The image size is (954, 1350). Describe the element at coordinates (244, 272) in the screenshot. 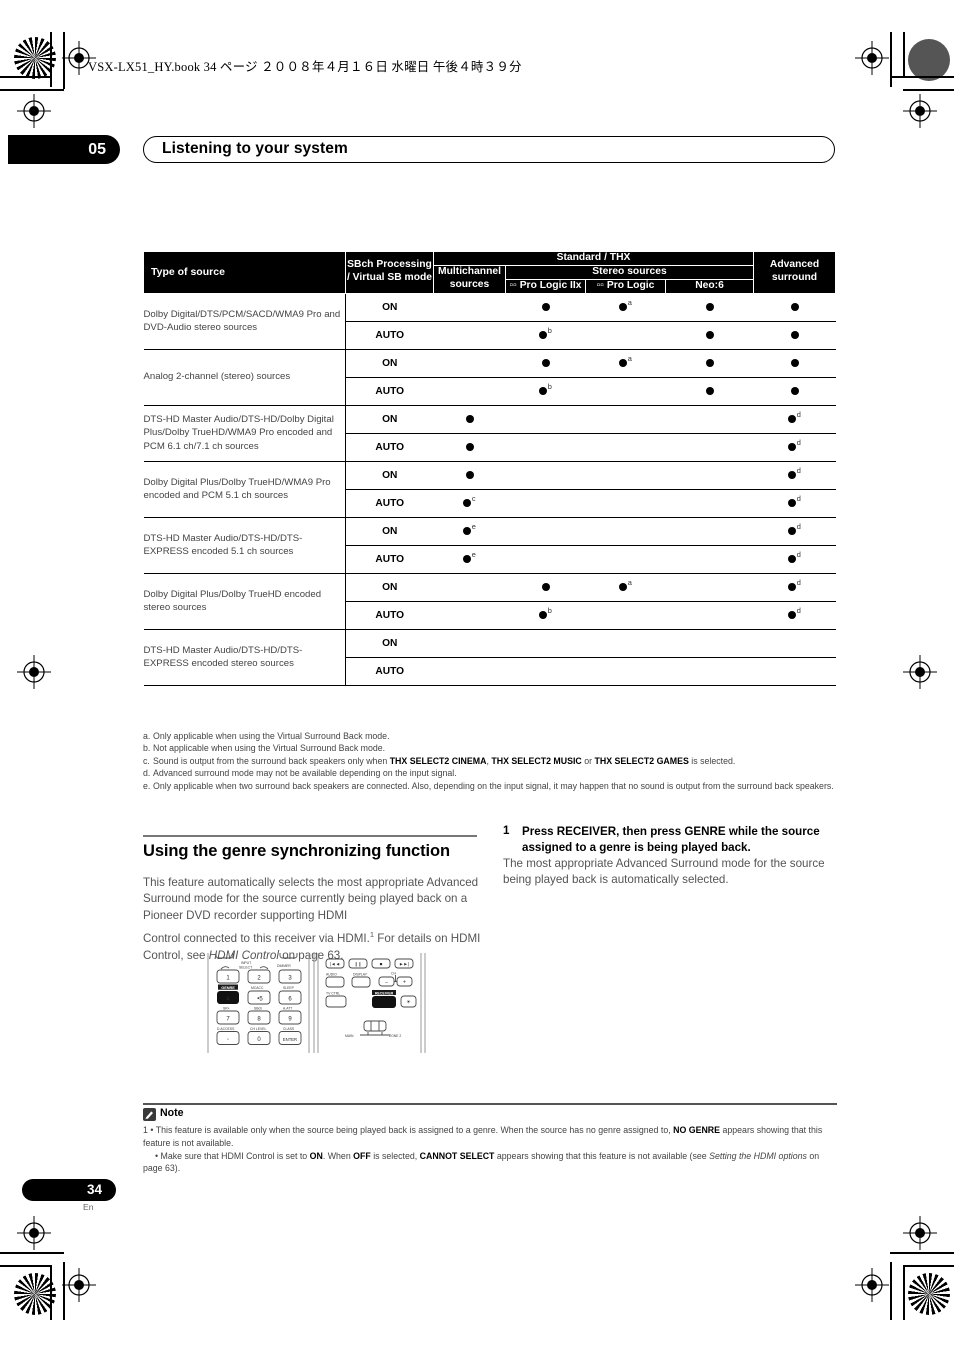

I see `col-type-of-source: Type of source` at that location.